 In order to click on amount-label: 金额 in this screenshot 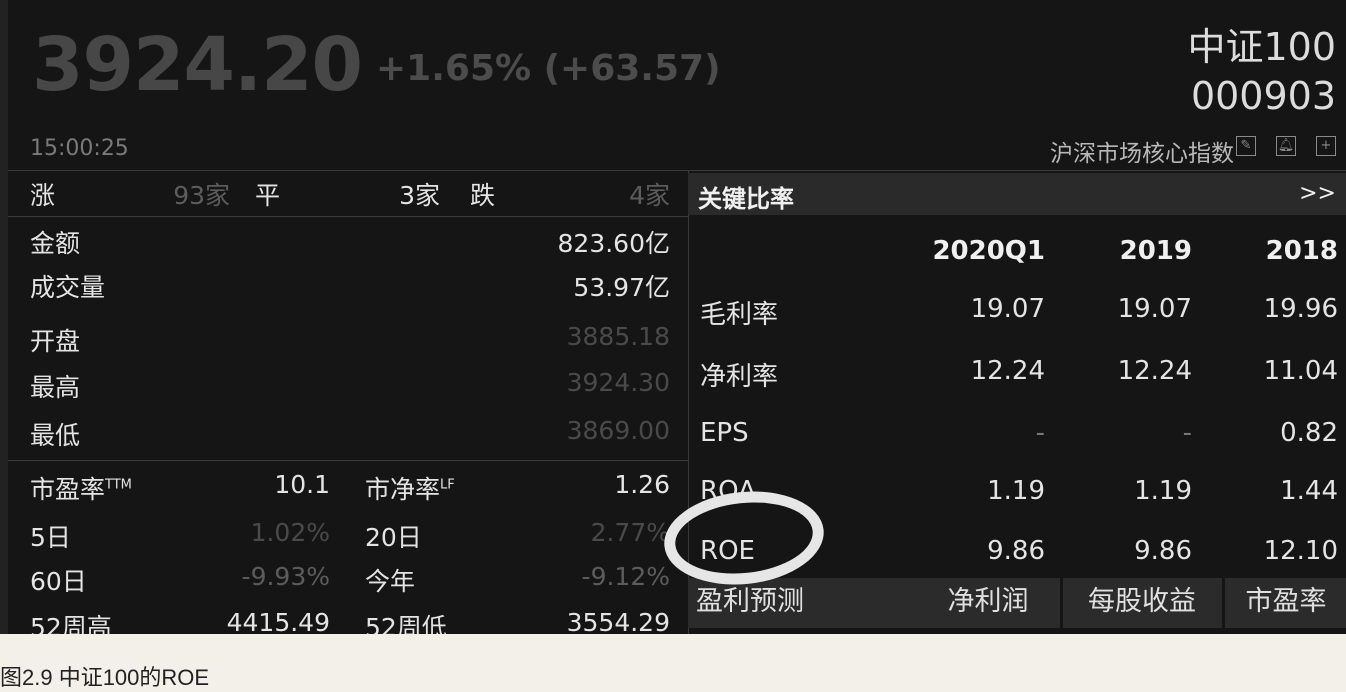, I will do `click(55, 243)`.